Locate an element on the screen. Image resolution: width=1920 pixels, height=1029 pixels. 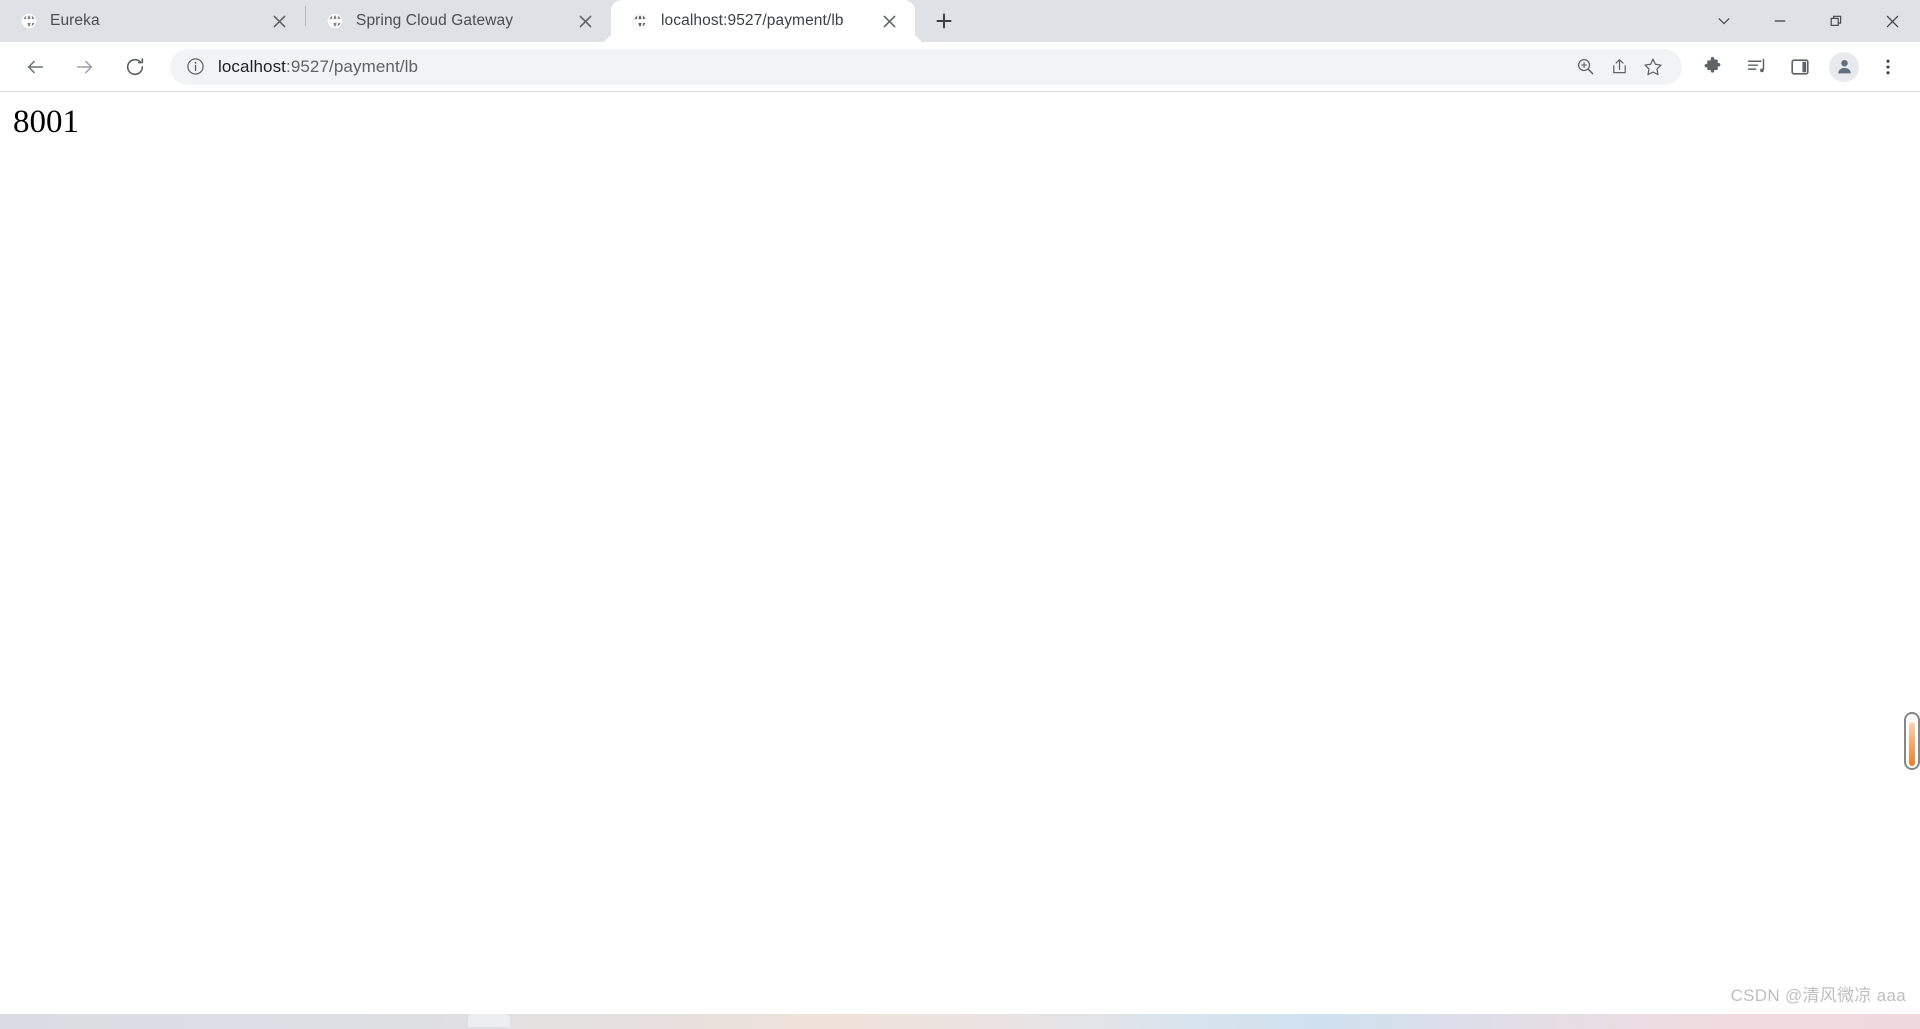
more-menu-icon is located at coordinates (1888, 67).